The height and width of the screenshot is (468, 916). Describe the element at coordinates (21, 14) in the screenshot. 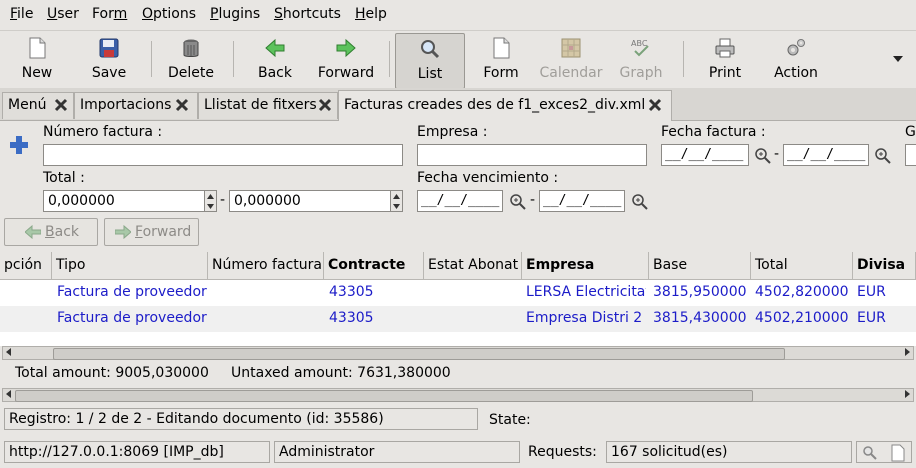

I see `menu-file: File` at that location.